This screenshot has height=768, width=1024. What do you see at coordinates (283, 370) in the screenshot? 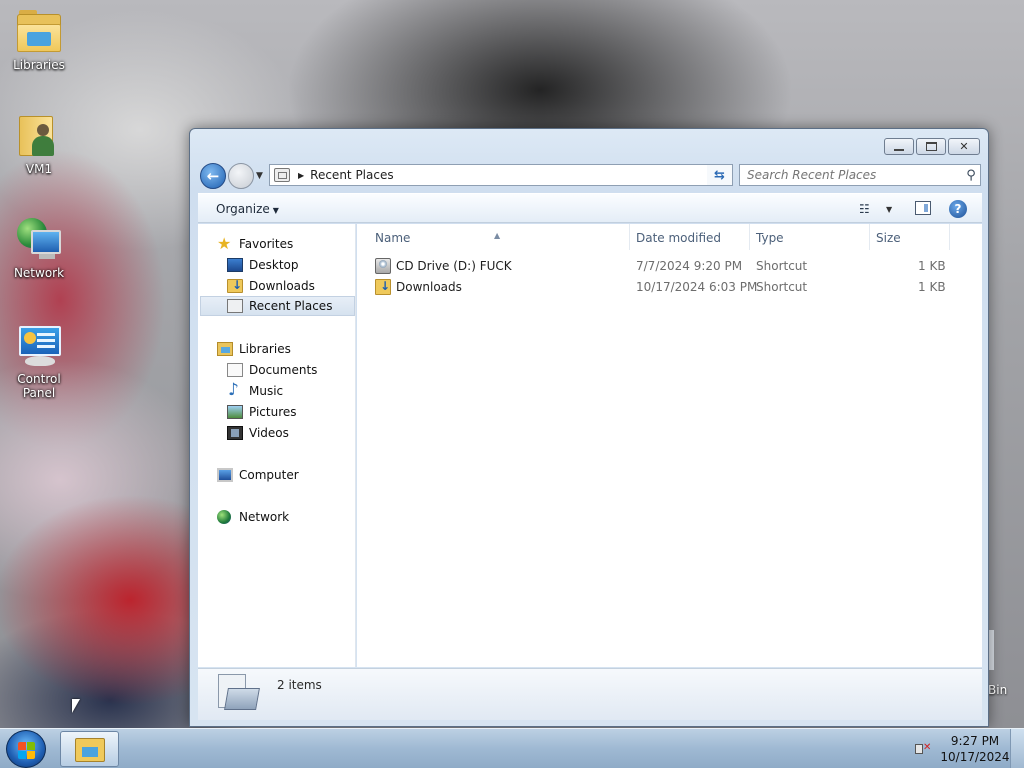
I see `tree-label: Documents` at bounding box center [283, 370].